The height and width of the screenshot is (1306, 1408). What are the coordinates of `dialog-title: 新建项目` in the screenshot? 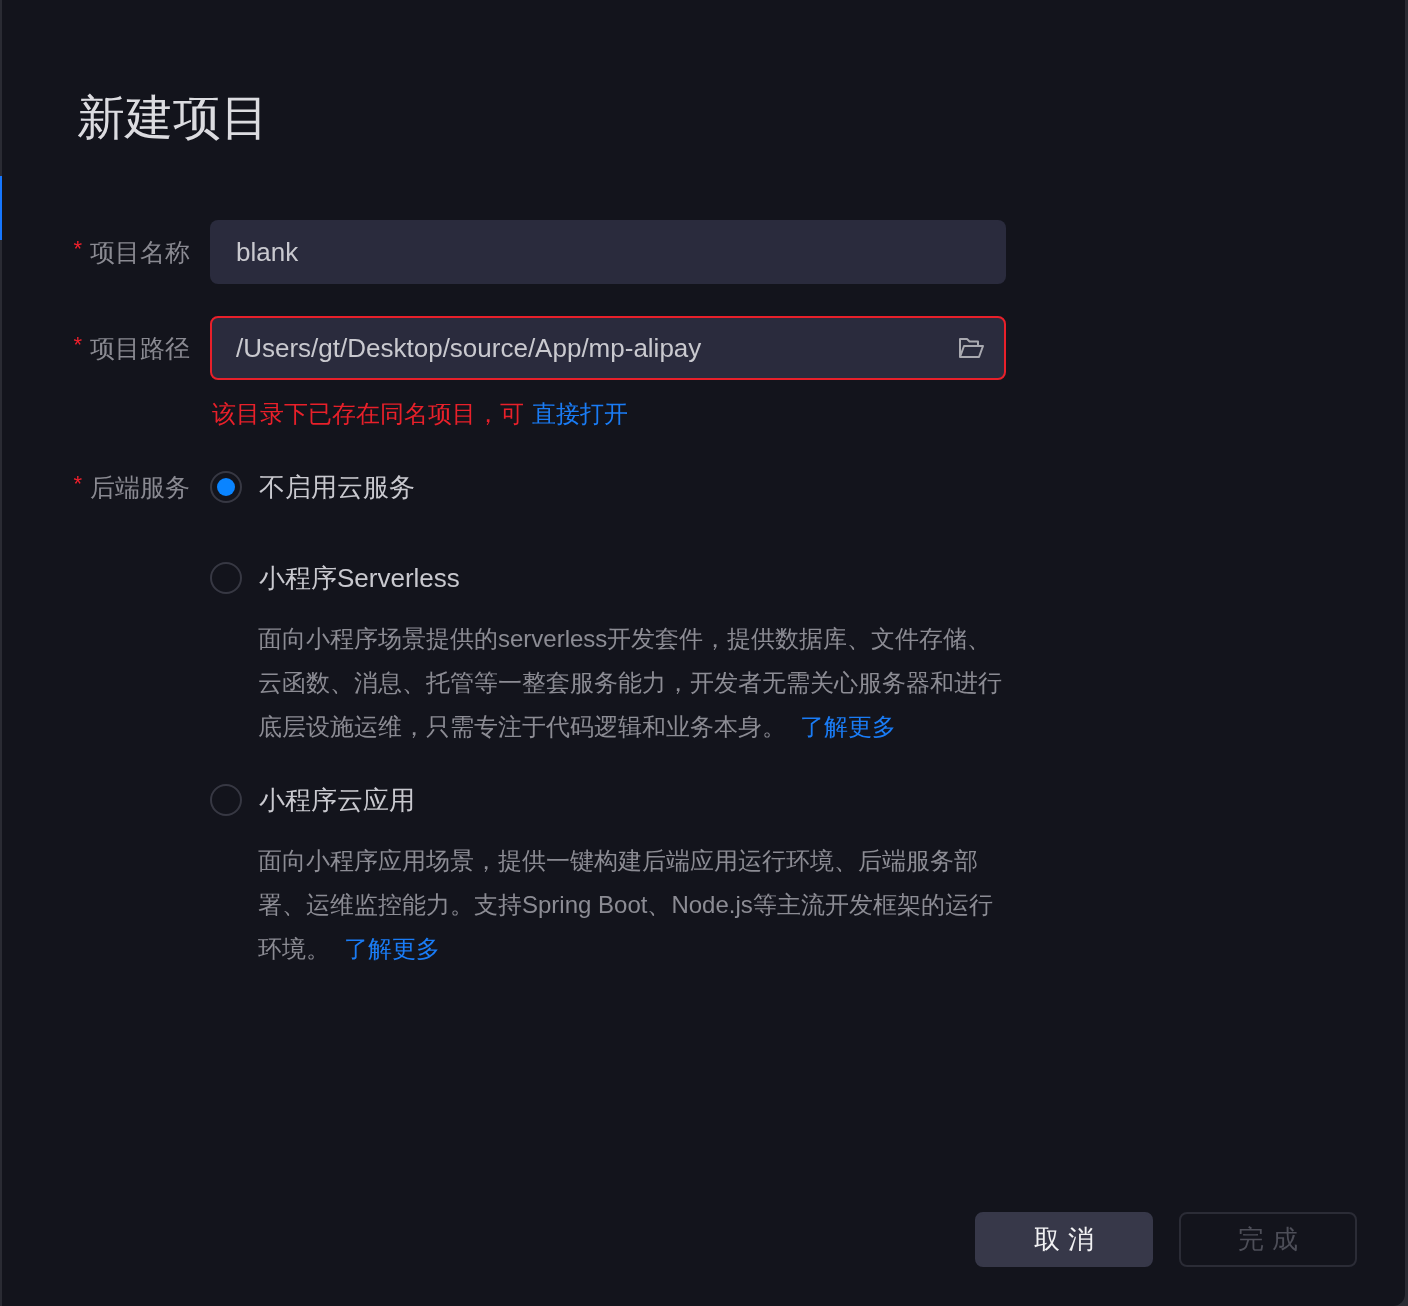 It's located at (173, 118).